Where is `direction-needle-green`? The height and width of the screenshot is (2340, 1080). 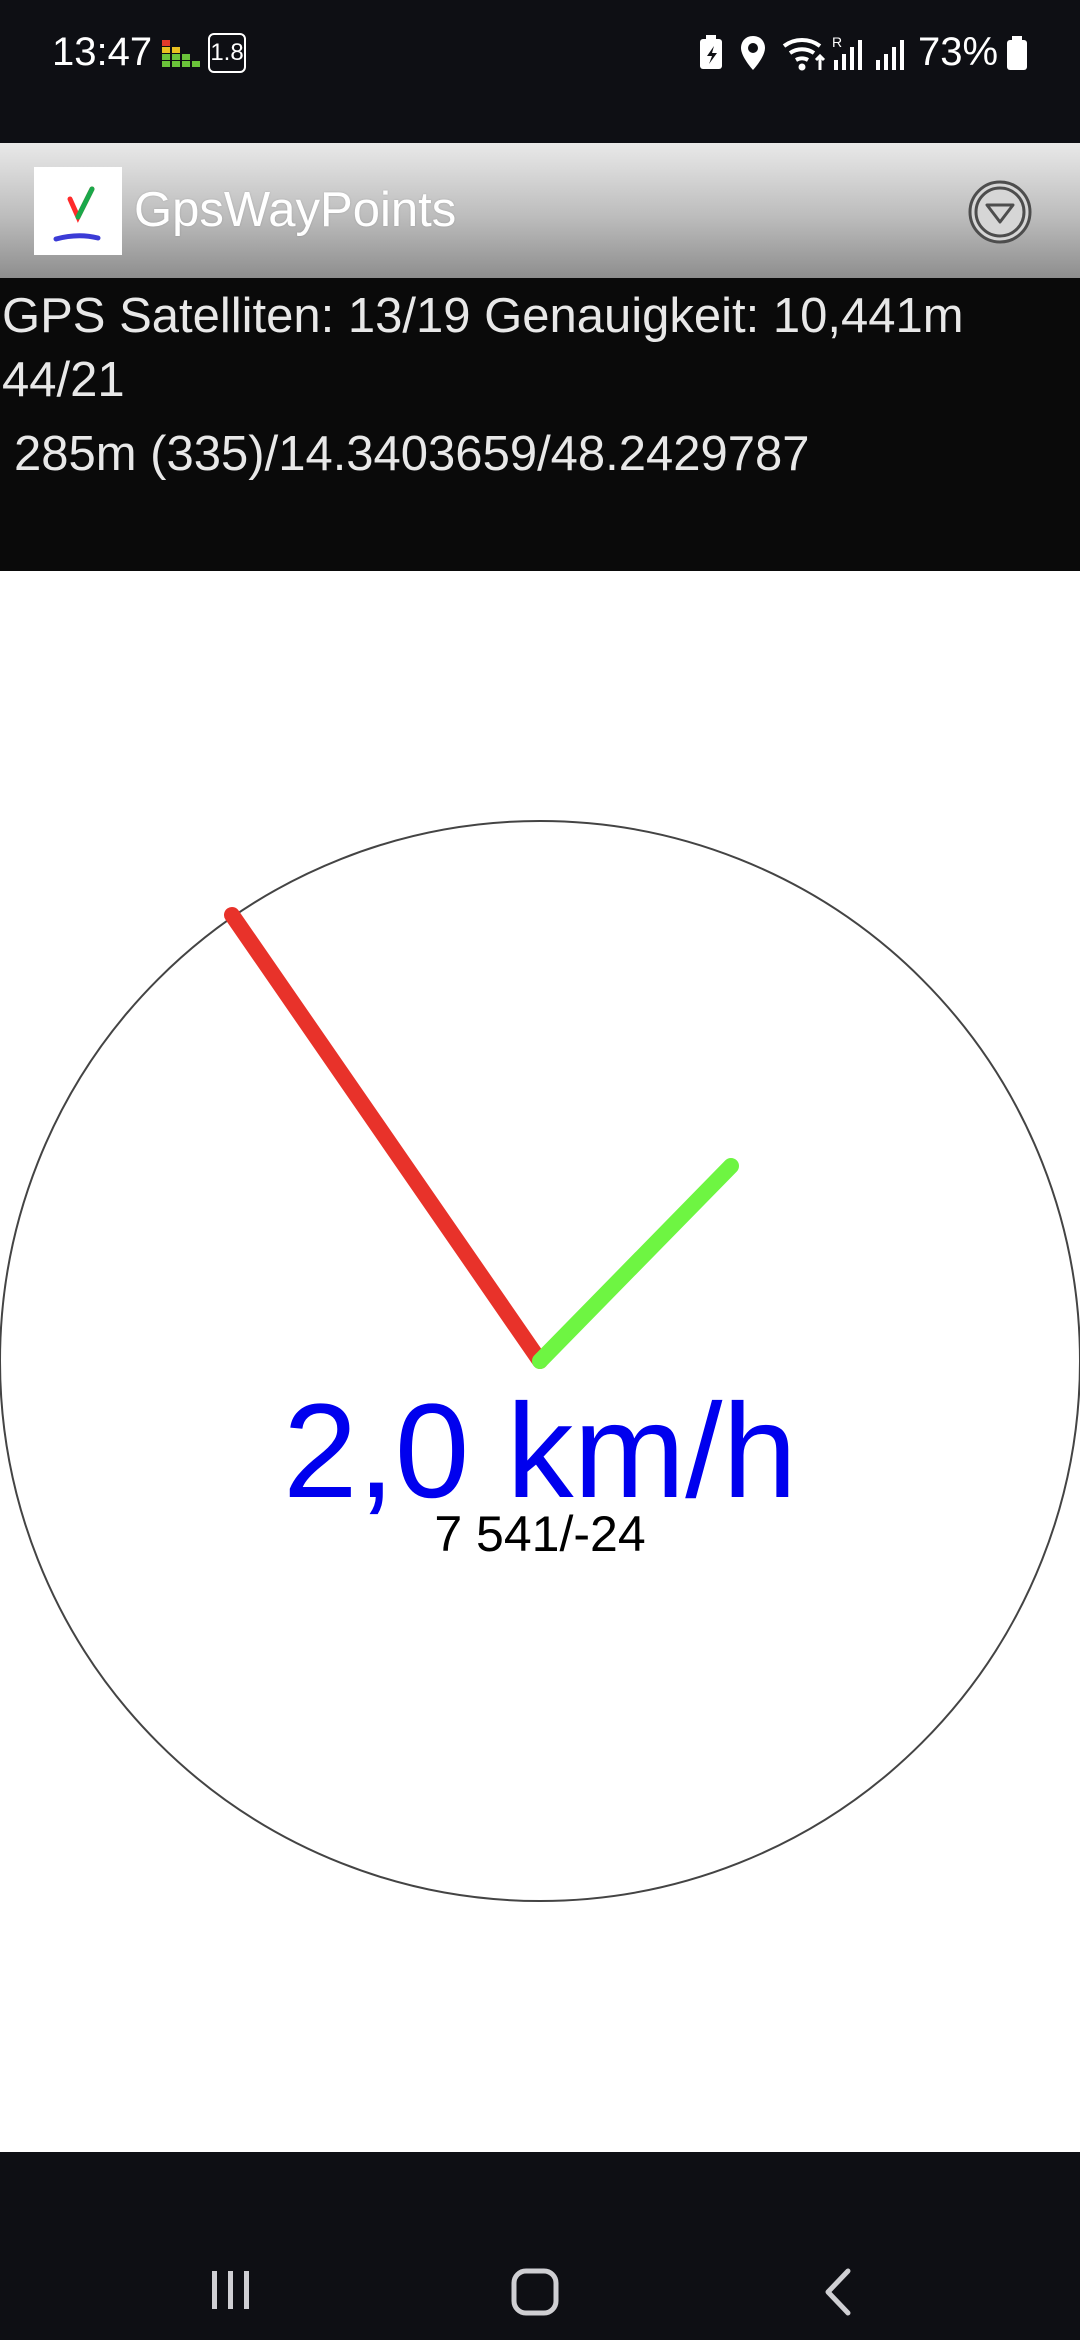
direction-needle-green is located at coordinates (635, 1263).